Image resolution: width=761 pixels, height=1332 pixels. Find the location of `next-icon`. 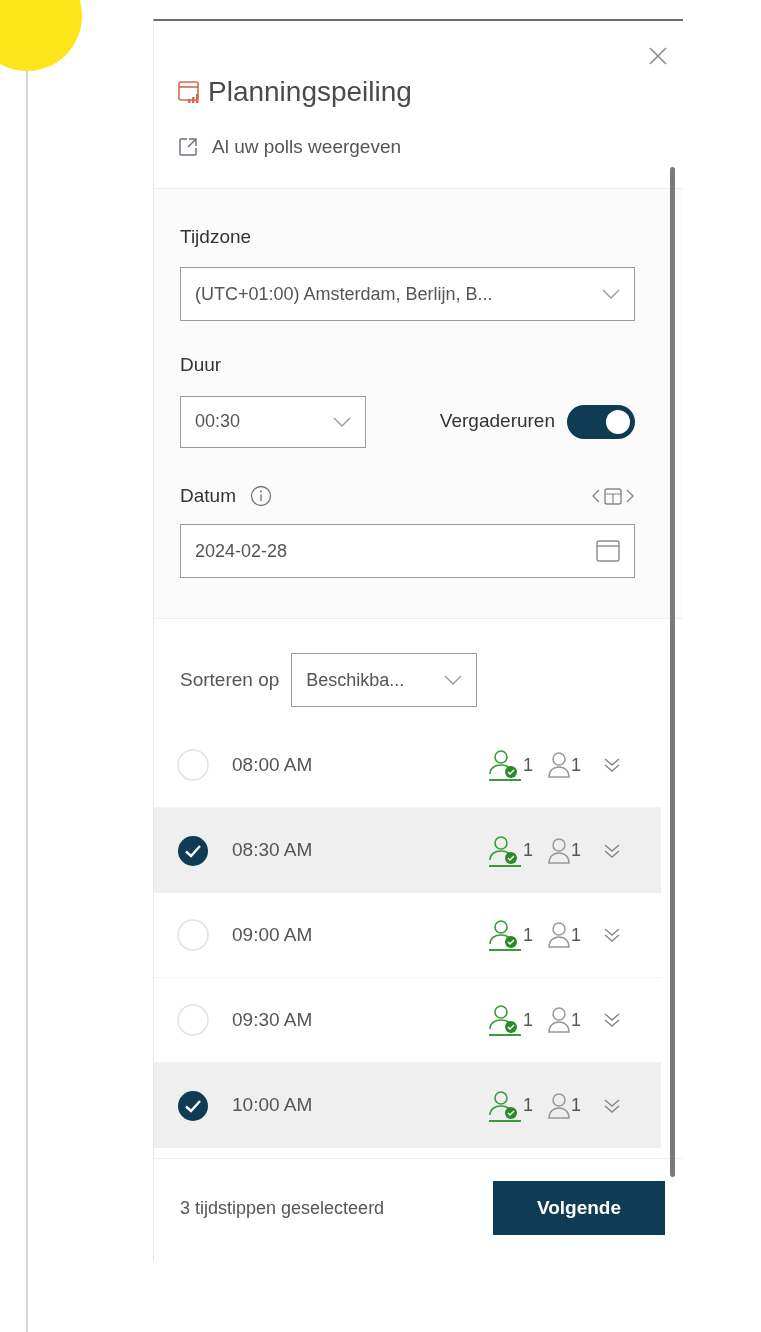

next-icon is located at coordinates (630, 495).